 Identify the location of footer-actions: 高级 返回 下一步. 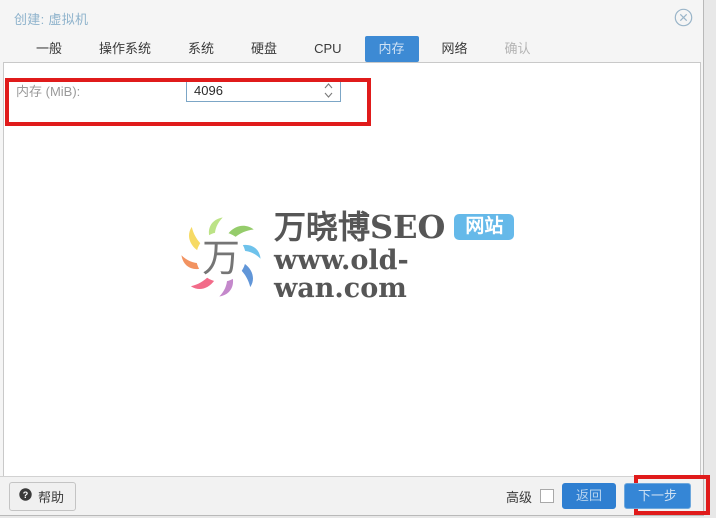
(598, 496).